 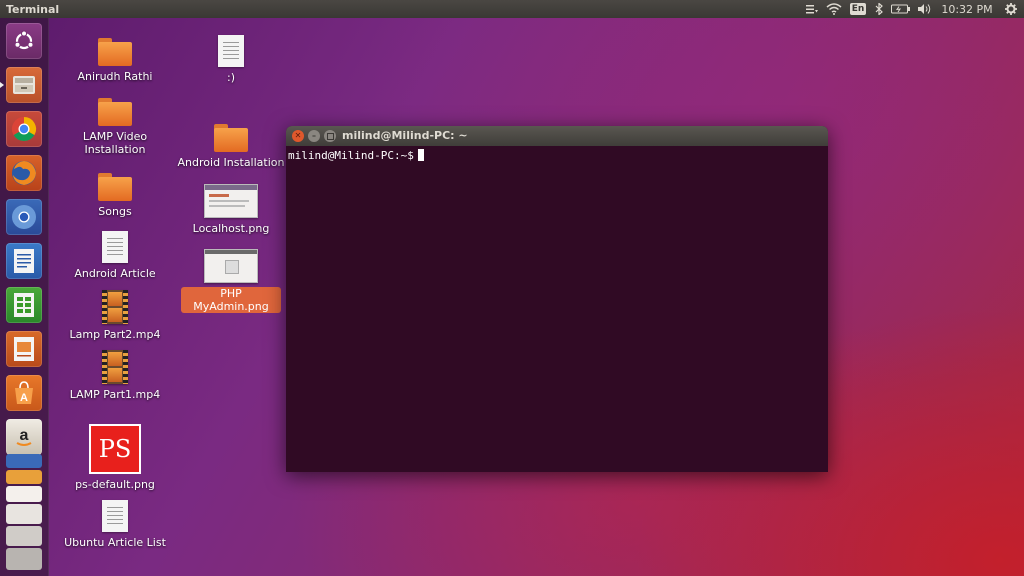 What do you see at coordinates (24, 461) in the screenshot?
I see `facebook-icon` at bounding box center [24, 461].